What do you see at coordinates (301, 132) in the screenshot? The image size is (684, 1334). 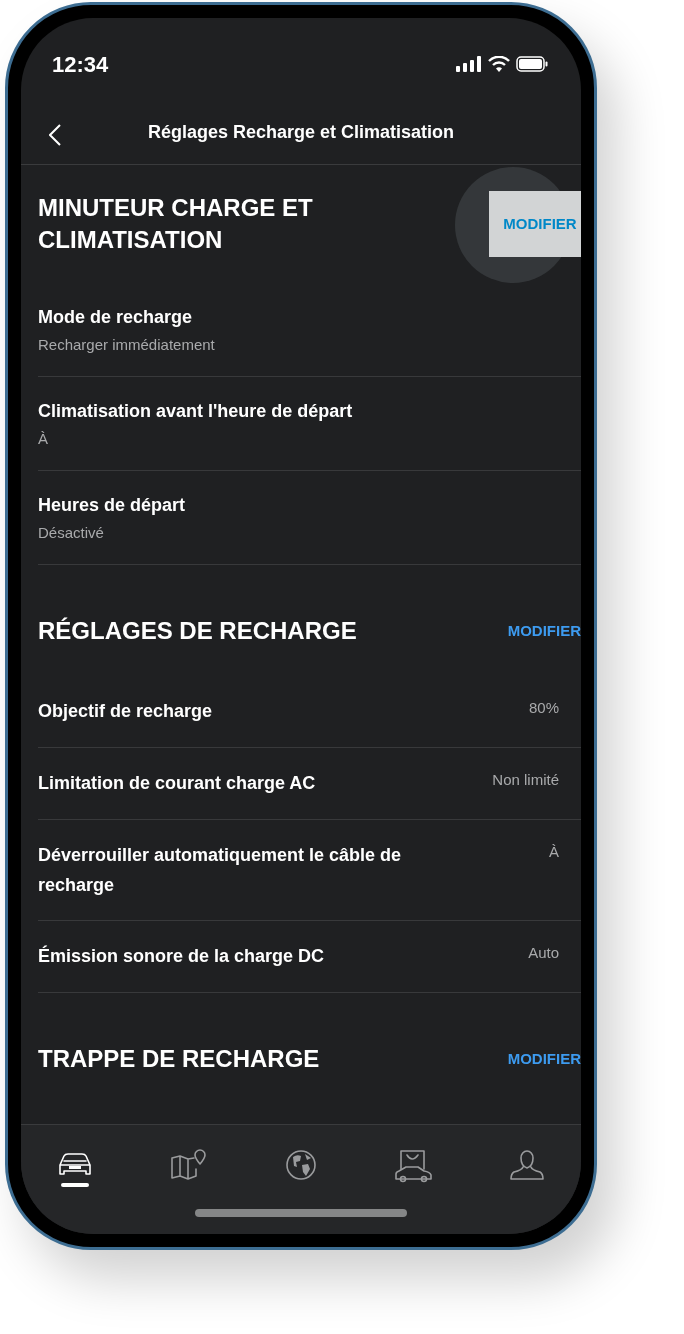 I see `screen-title: Réglages Recharge et Climatisation` at bounding box center [301, 132].